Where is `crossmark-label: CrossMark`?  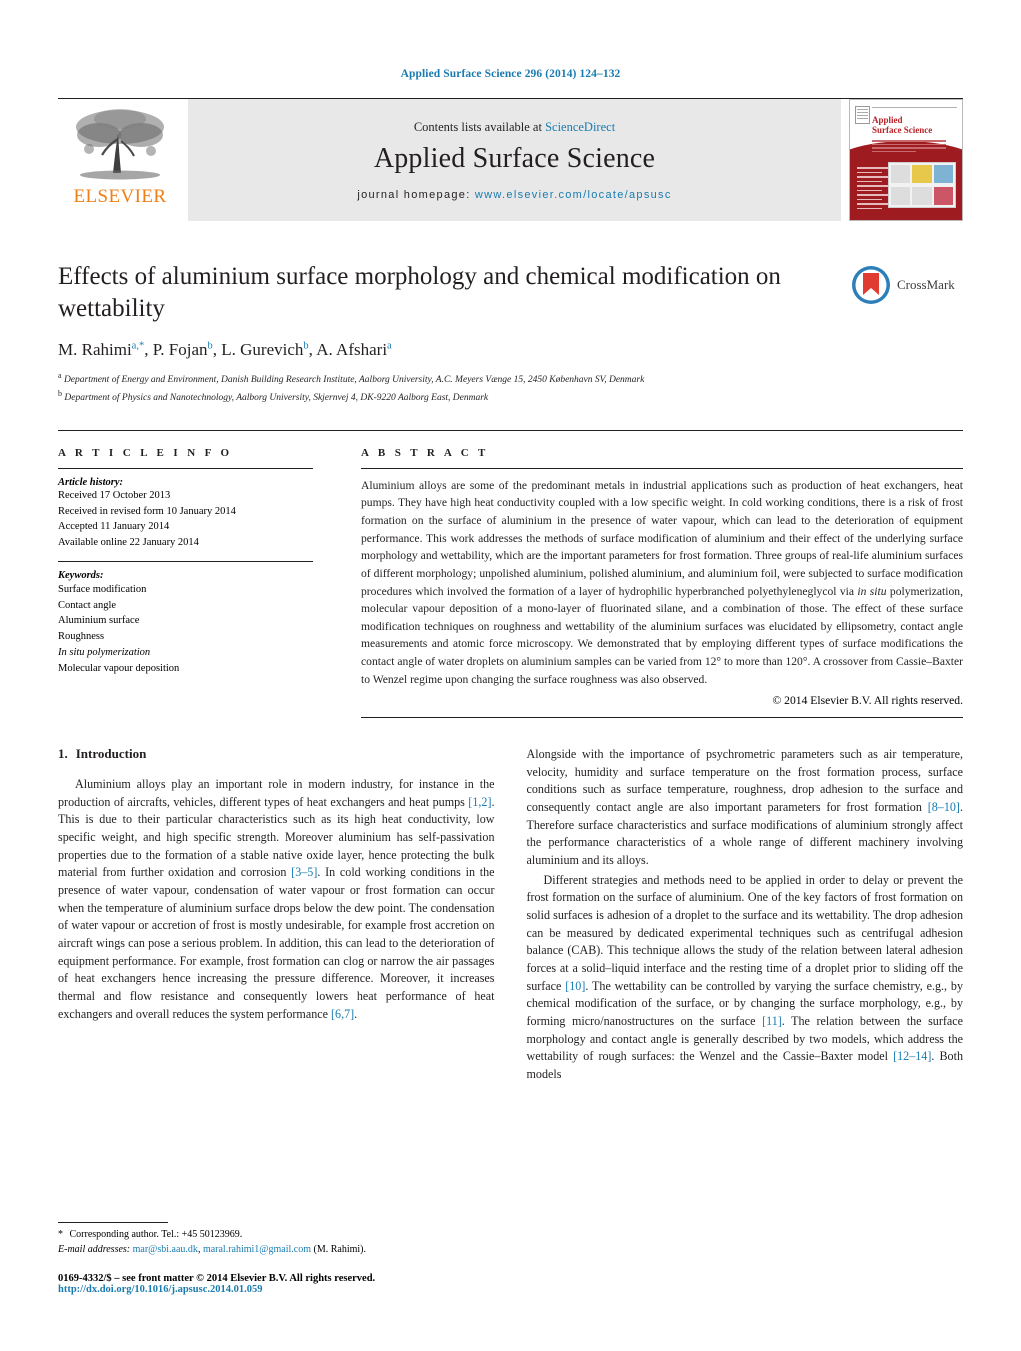
crossmark-label: CrossMark is located at coordinates (926, 284).